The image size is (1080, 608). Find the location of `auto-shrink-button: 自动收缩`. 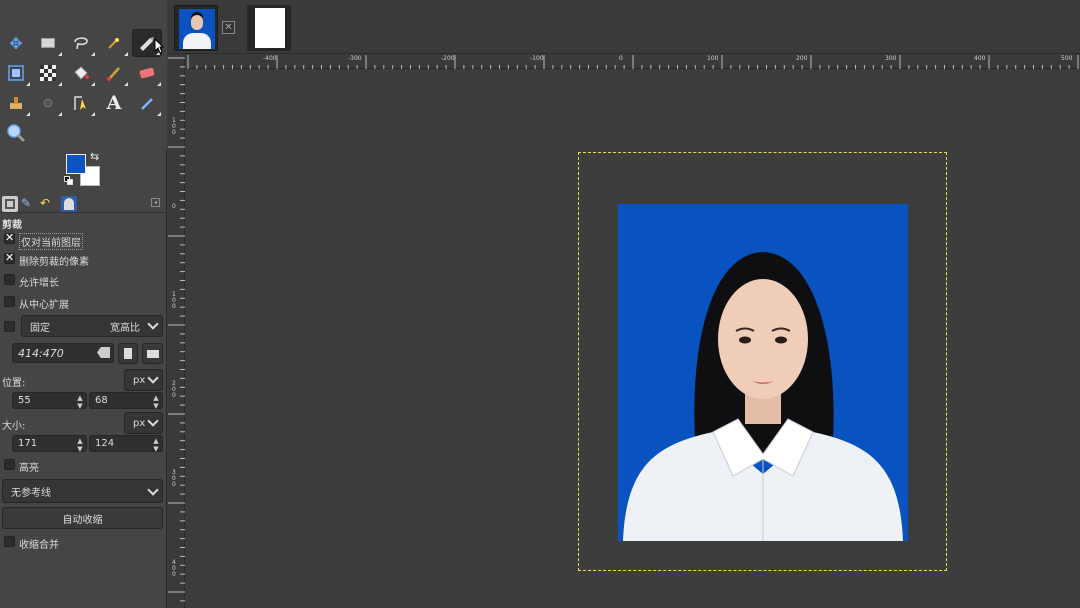

auto-shrink-button: 自动收缩 is located at coordinates (82, 518).